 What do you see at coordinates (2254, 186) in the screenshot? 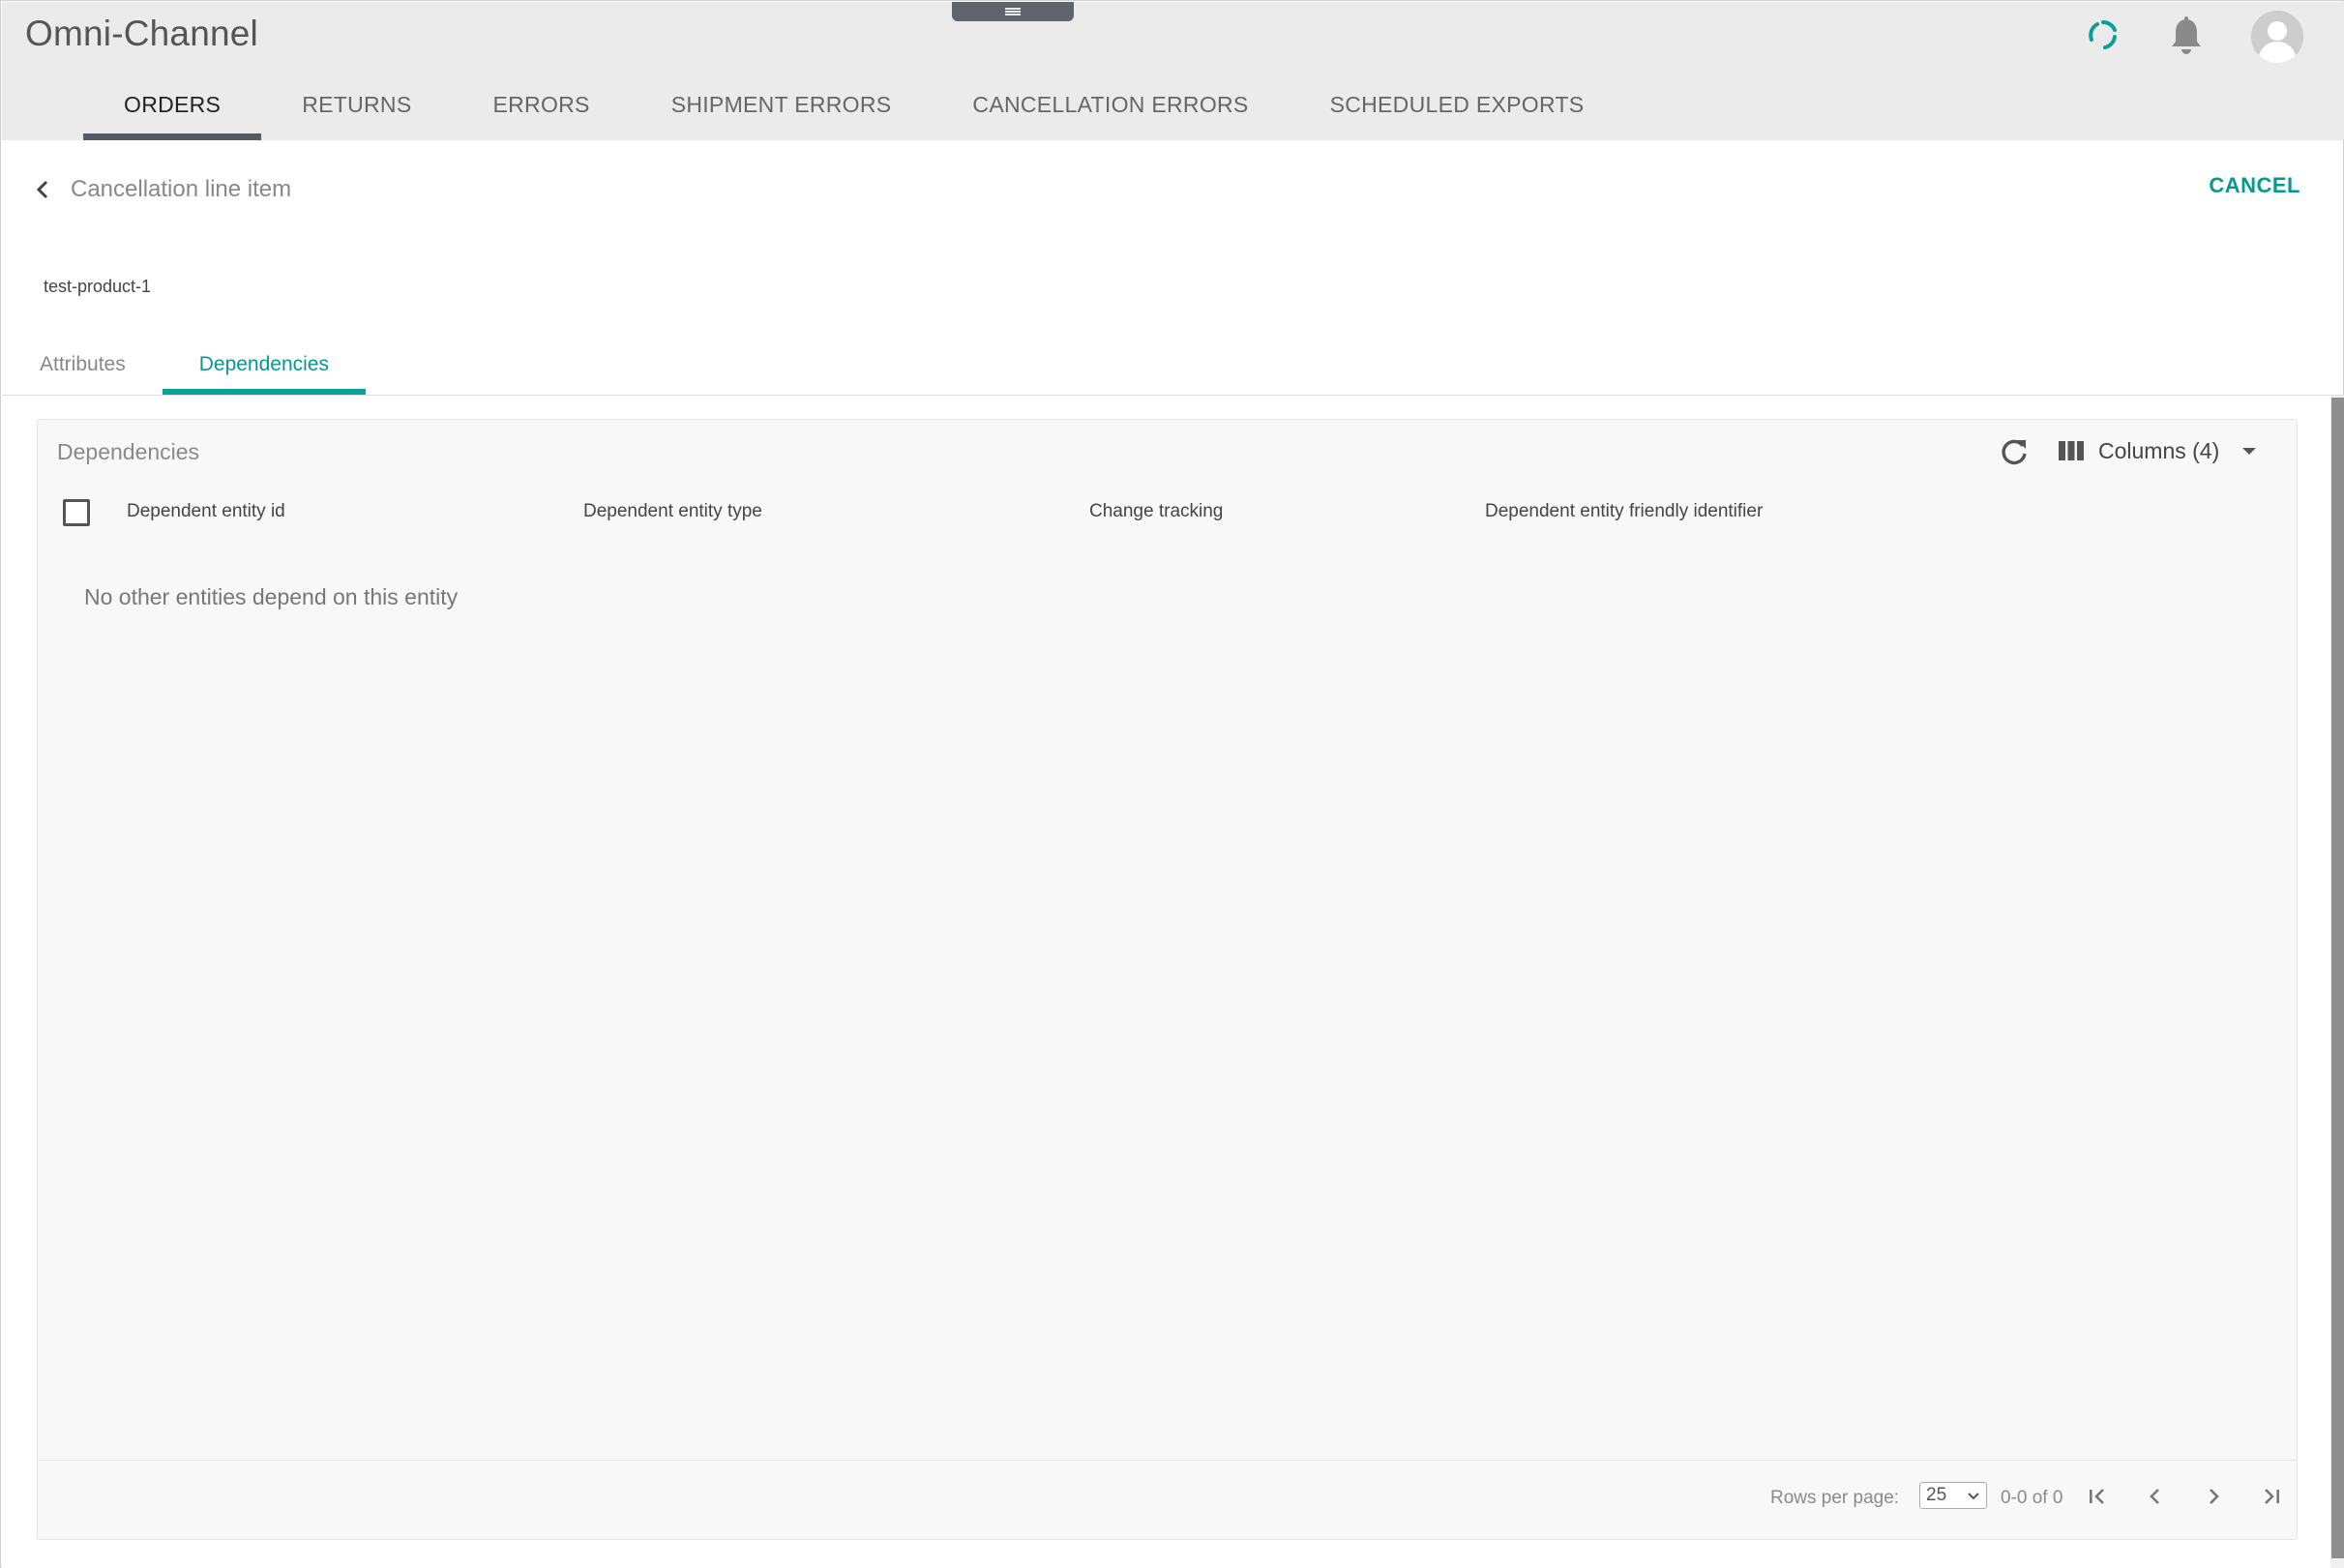
I see `cancel-button: CANCEL` at bounding box center [2254, 186].